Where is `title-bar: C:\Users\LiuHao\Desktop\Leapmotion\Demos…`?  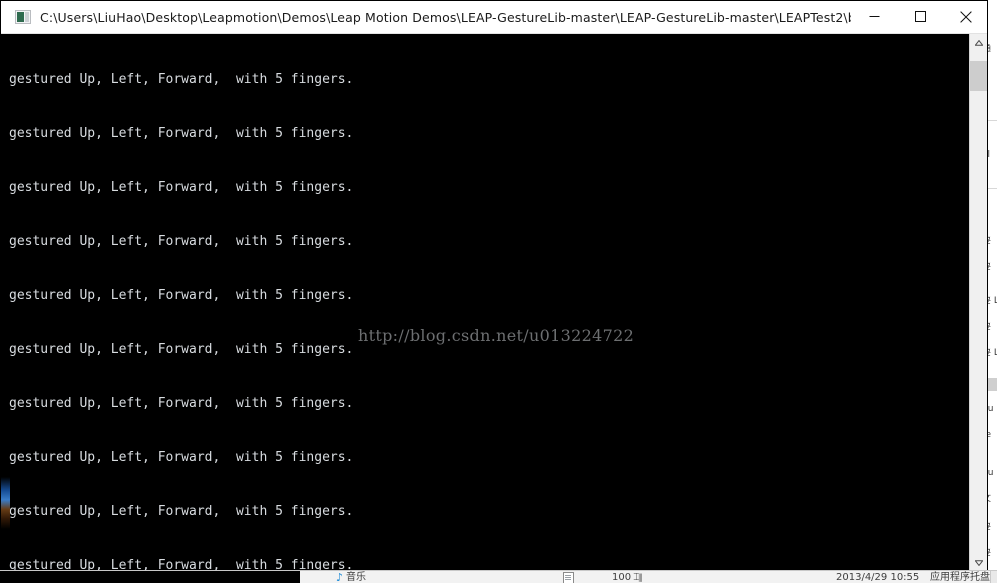
title-bar: C:\Users\LiuHao\Desktop\Leapmotion\Demos… is located at coordinates (494, 17).